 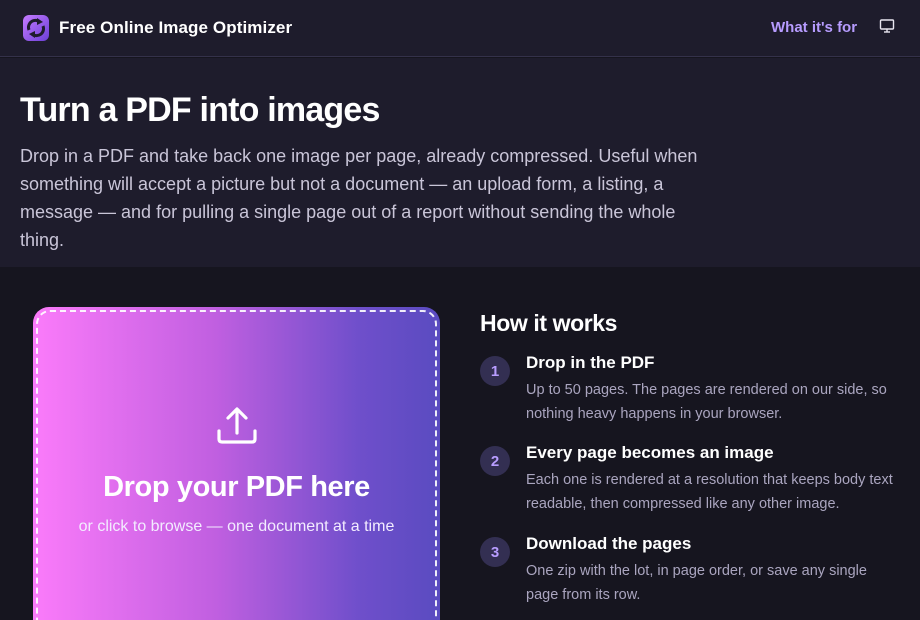 I want to click on monitor-icon, so click(x=887, y=26).